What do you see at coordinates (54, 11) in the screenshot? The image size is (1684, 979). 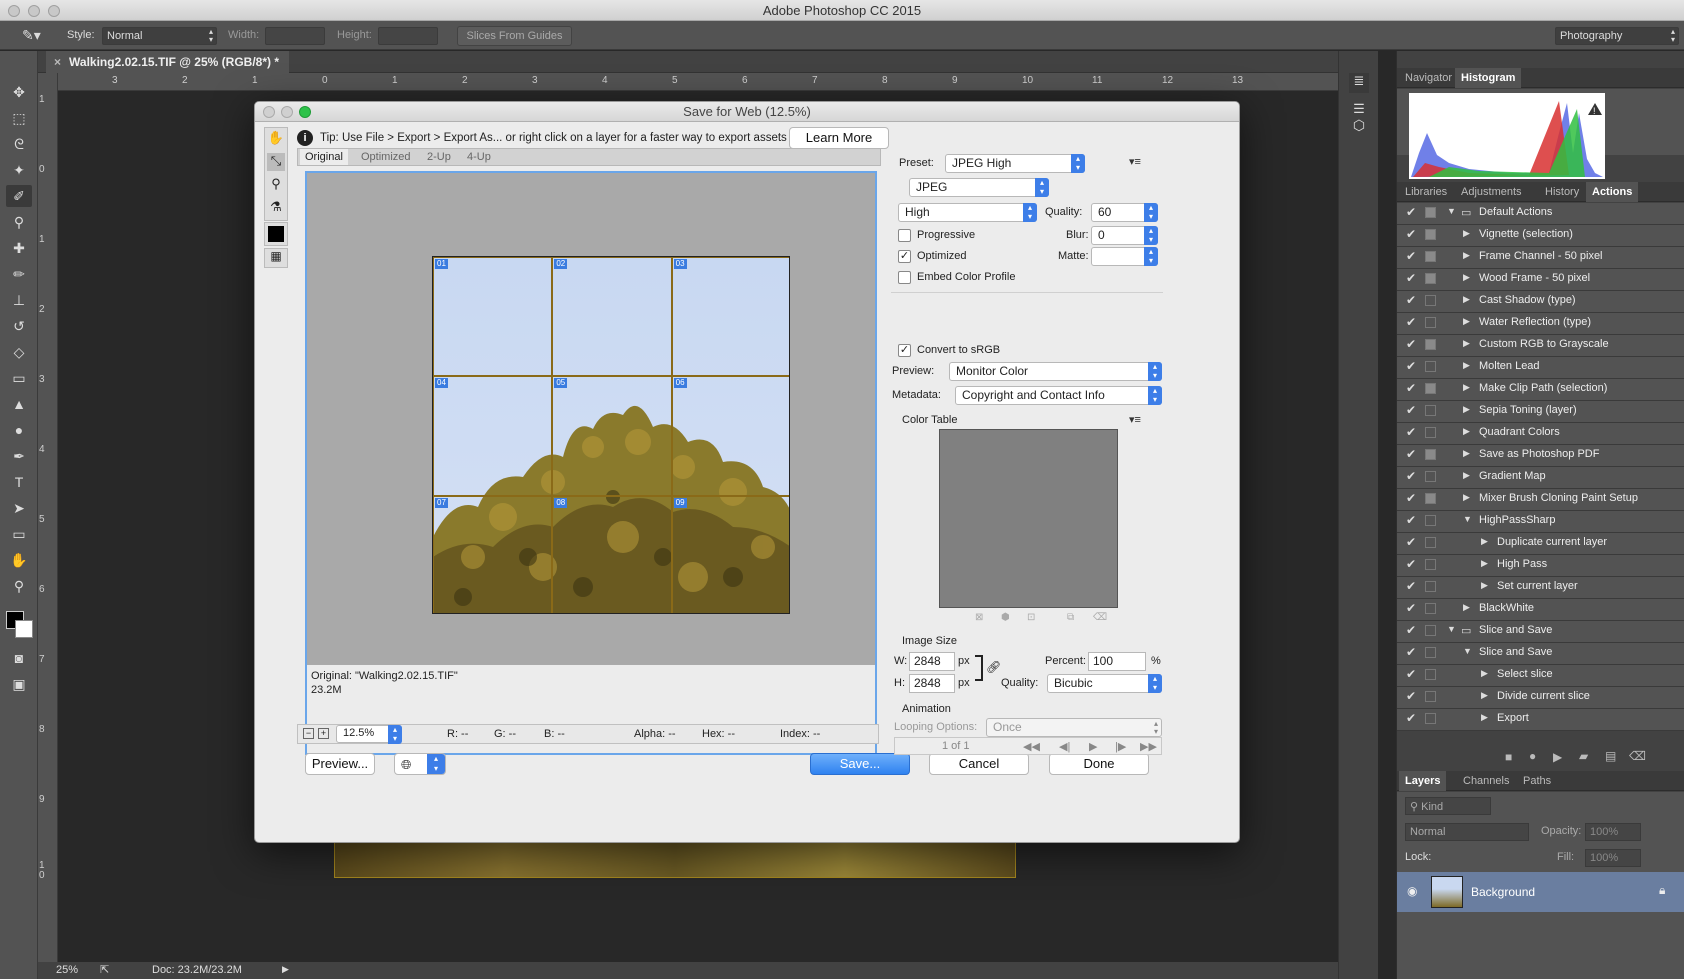 I see `zoom-window-button` at bounding box center [54, 11].